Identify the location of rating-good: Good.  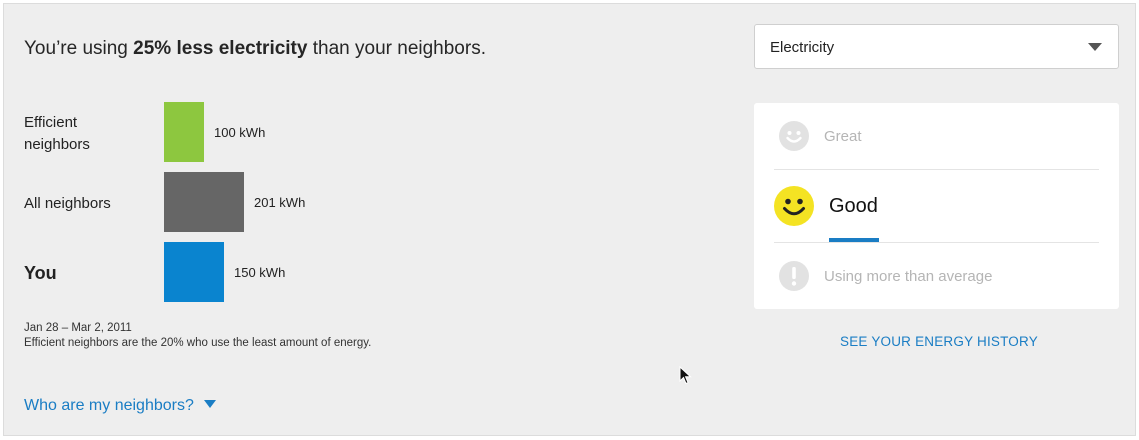
(936, 206).